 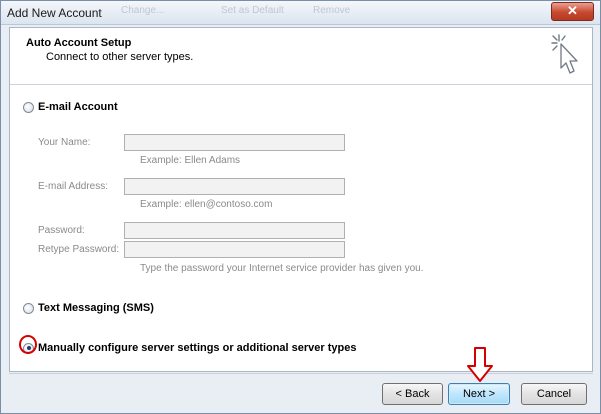 I want to click on background-remove-label: Remove, so click(x=332, y=10).